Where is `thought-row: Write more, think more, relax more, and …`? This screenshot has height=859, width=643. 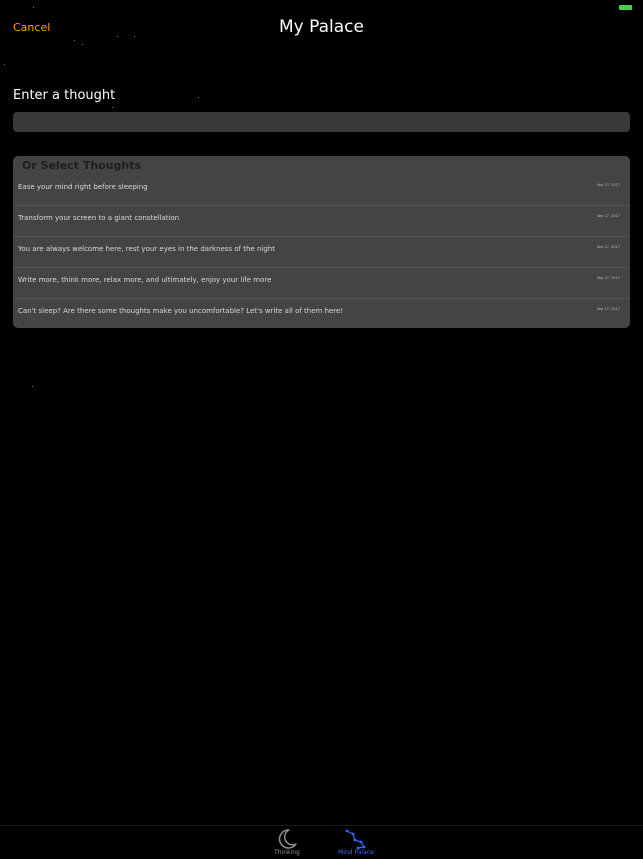 thought-row: Write more, think more, relax more, and … is located at coordinates (321, 283).